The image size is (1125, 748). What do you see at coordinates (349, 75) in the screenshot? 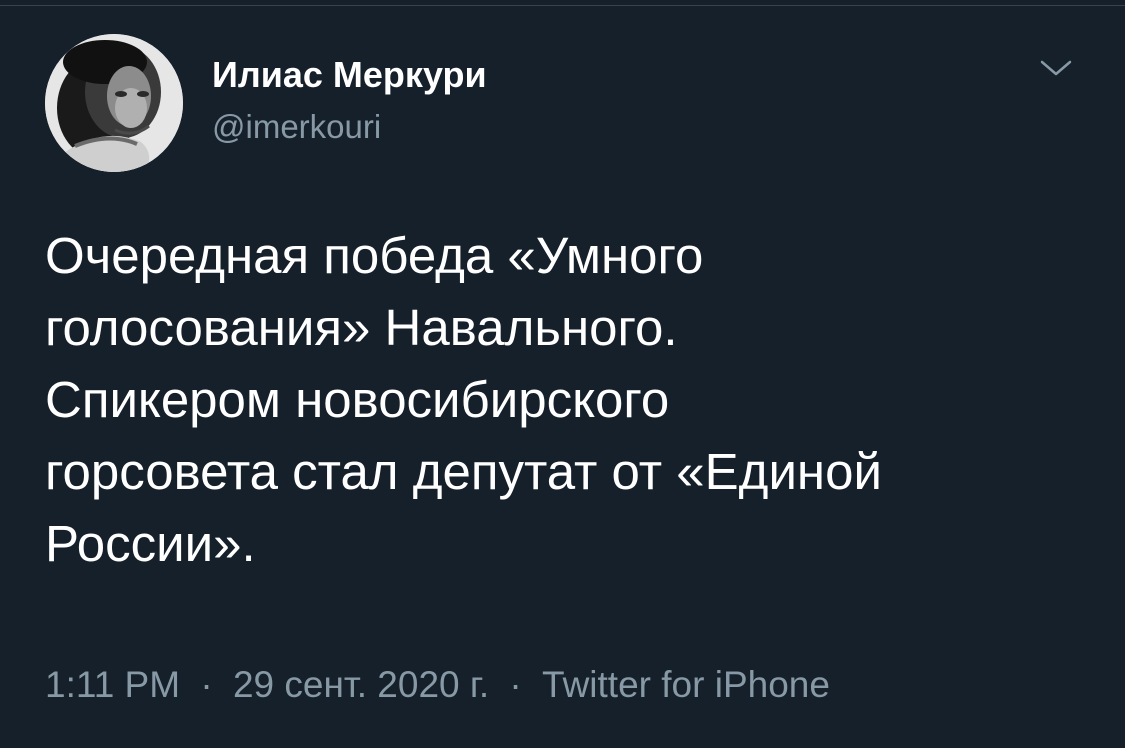
I see `author-display-name: Илиас Меркури` at bounding box center [349, 75].